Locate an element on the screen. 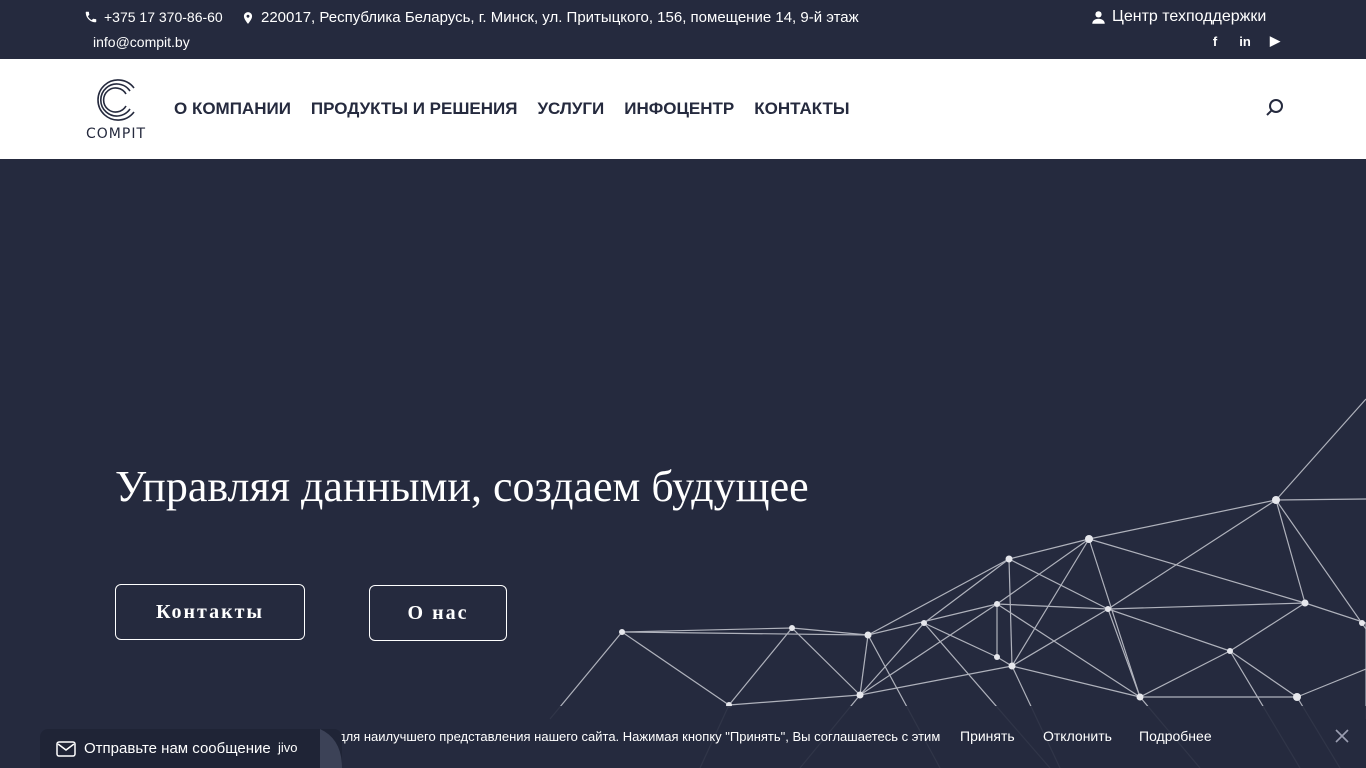 The image size is (1366, 768). cookie-accept-button: Принять is located at coordinates (987, 736).